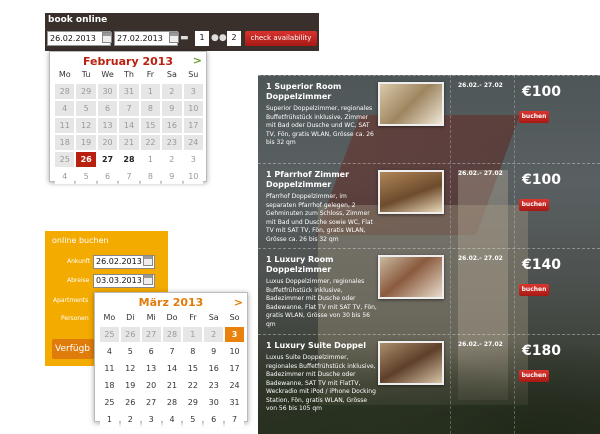  I want to click on verfuegbarkeit-button: Verfügb, so click(73, 349).